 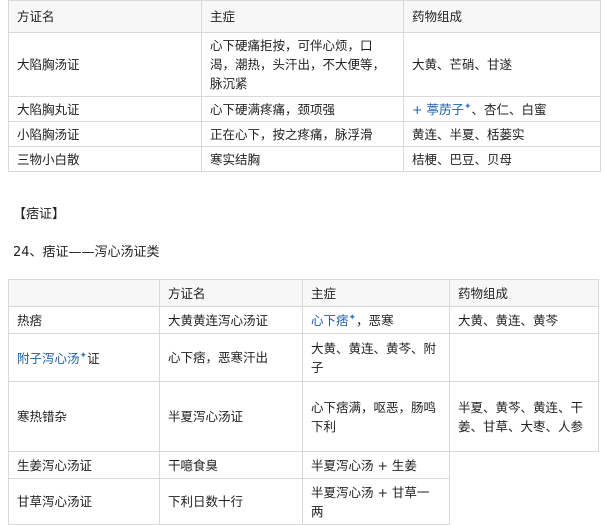 What do you see at coordinates (231, 357) in the screenshot?
I see `cell-name: 心下痞，恶寒汗出` at bounding box center [231, 357].